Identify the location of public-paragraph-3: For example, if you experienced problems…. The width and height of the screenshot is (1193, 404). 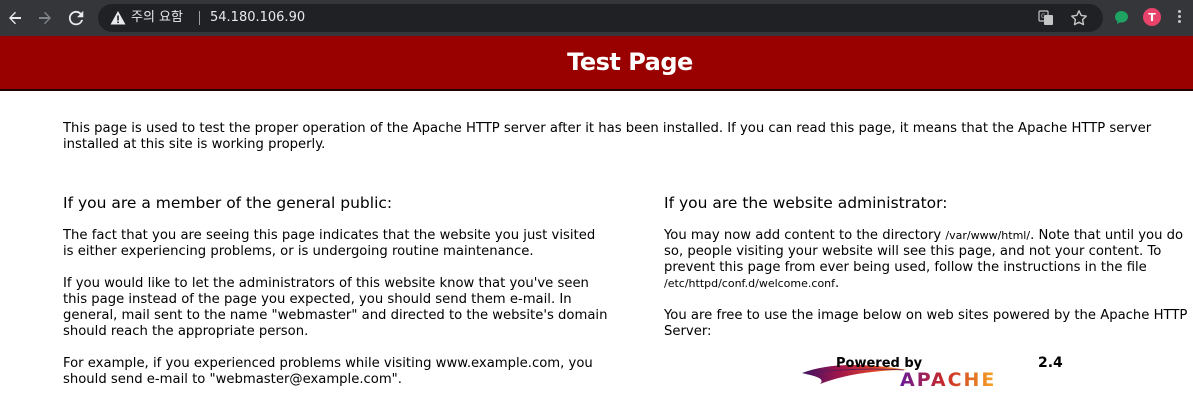
(328, 371).